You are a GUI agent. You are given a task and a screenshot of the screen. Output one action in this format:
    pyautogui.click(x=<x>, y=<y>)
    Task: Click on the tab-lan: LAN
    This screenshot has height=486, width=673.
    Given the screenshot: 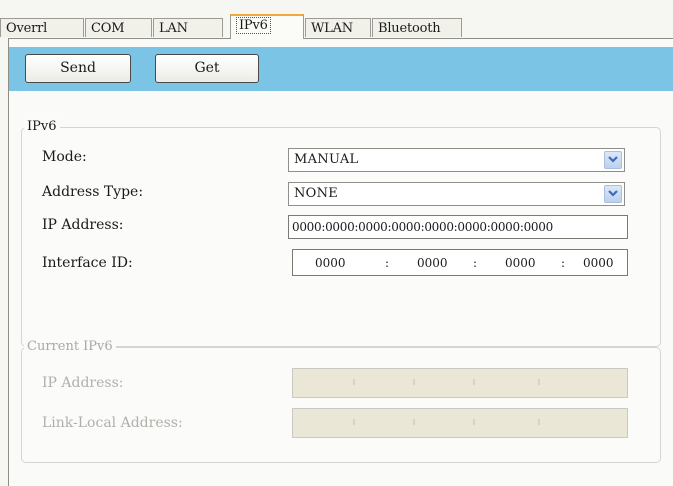 What is the action you would take?
    pyautogui.click(x=188, y=27)
    